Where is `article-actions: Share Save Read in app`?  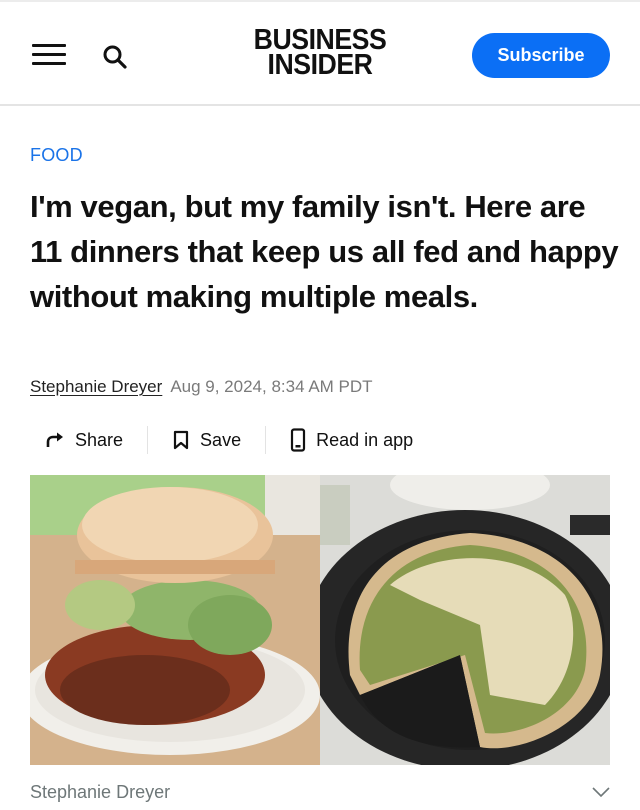
article-actions: Share Save Read in app is located at coordinates (221, 440).